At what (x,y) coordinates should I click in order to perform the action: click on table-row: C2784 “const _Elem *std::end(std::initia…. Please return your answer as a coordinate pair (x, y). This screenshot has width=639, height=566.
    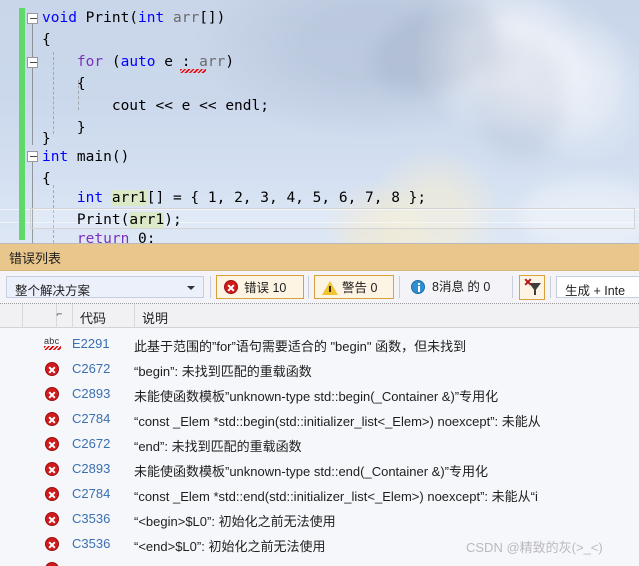
    Looking at the image, I should click on (319, 494).